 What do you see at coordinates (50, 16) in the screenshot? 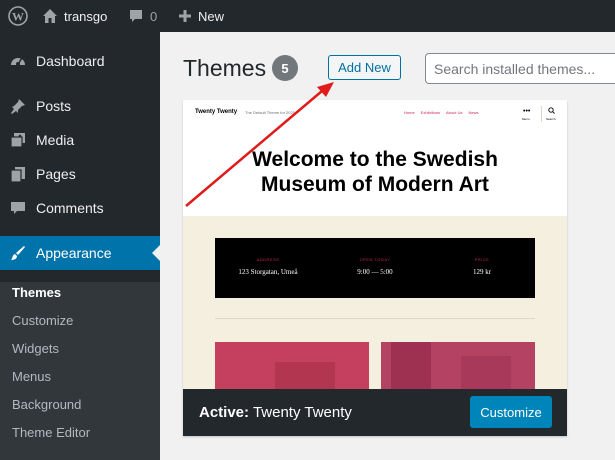
I see `home-icon` at bounding box center [50, 16].